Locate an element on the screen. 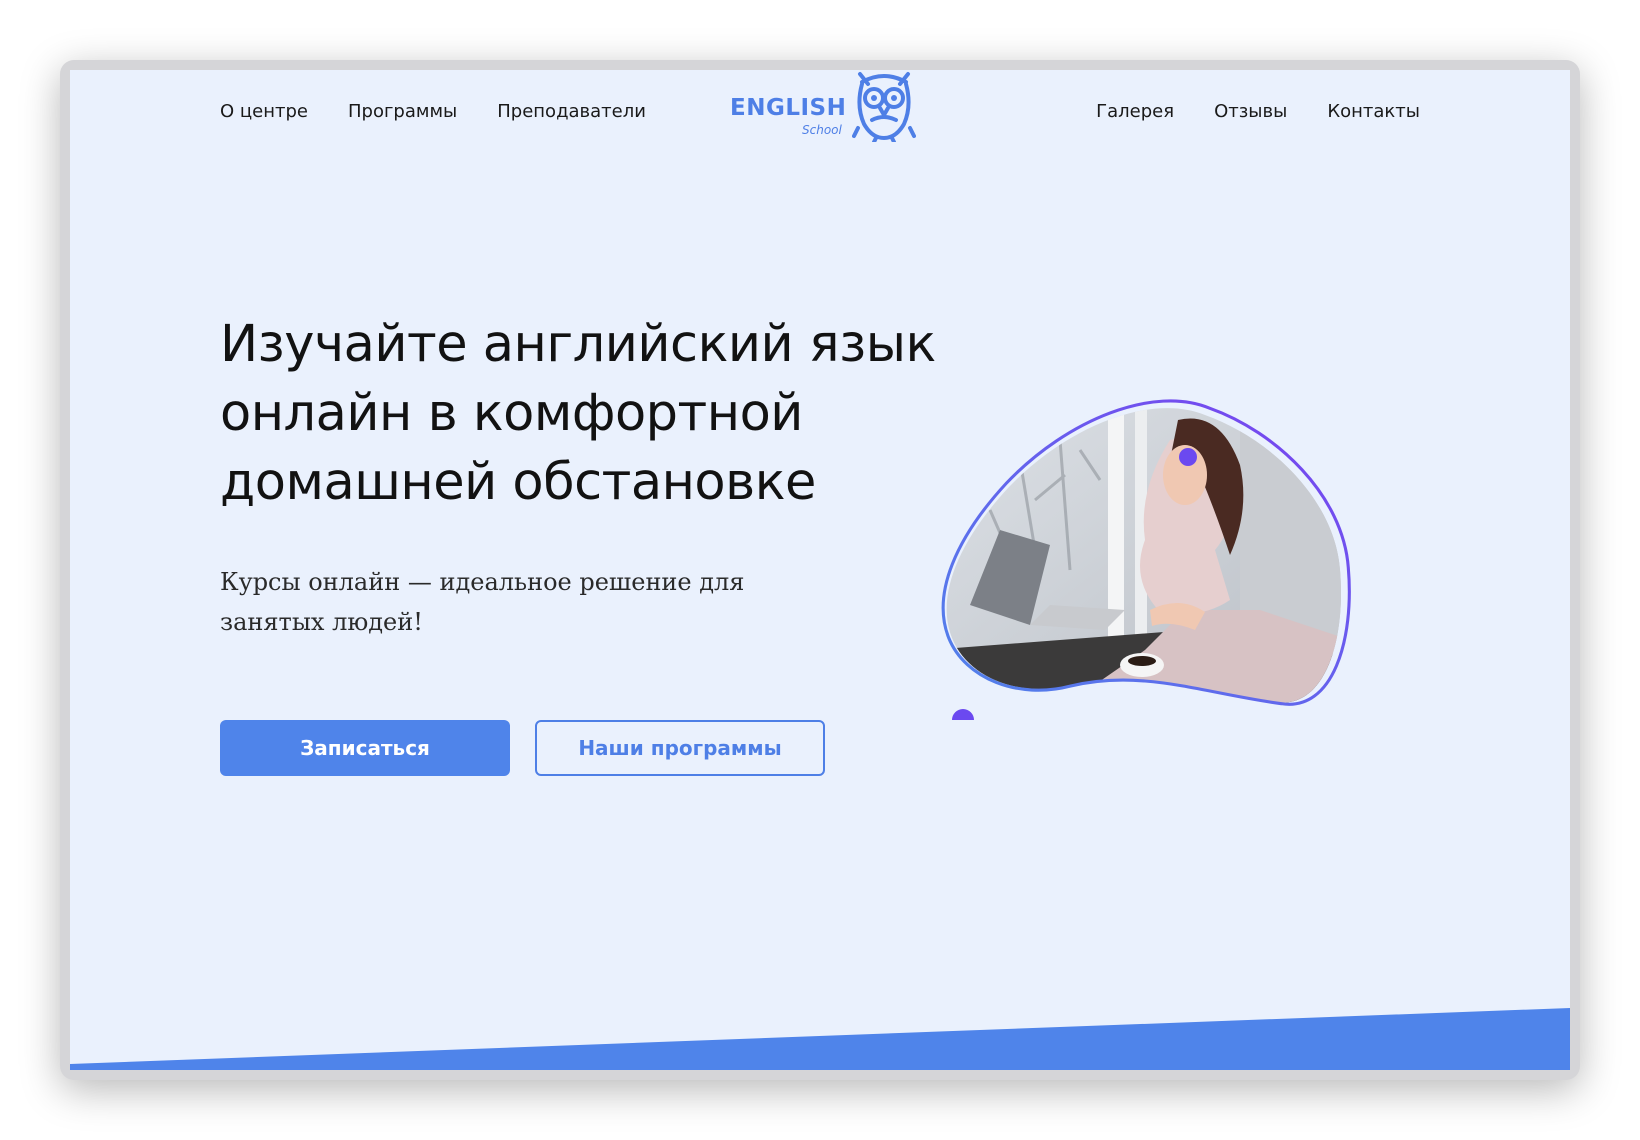  logo: ENGLISH School is located at coordinates (825, 110).